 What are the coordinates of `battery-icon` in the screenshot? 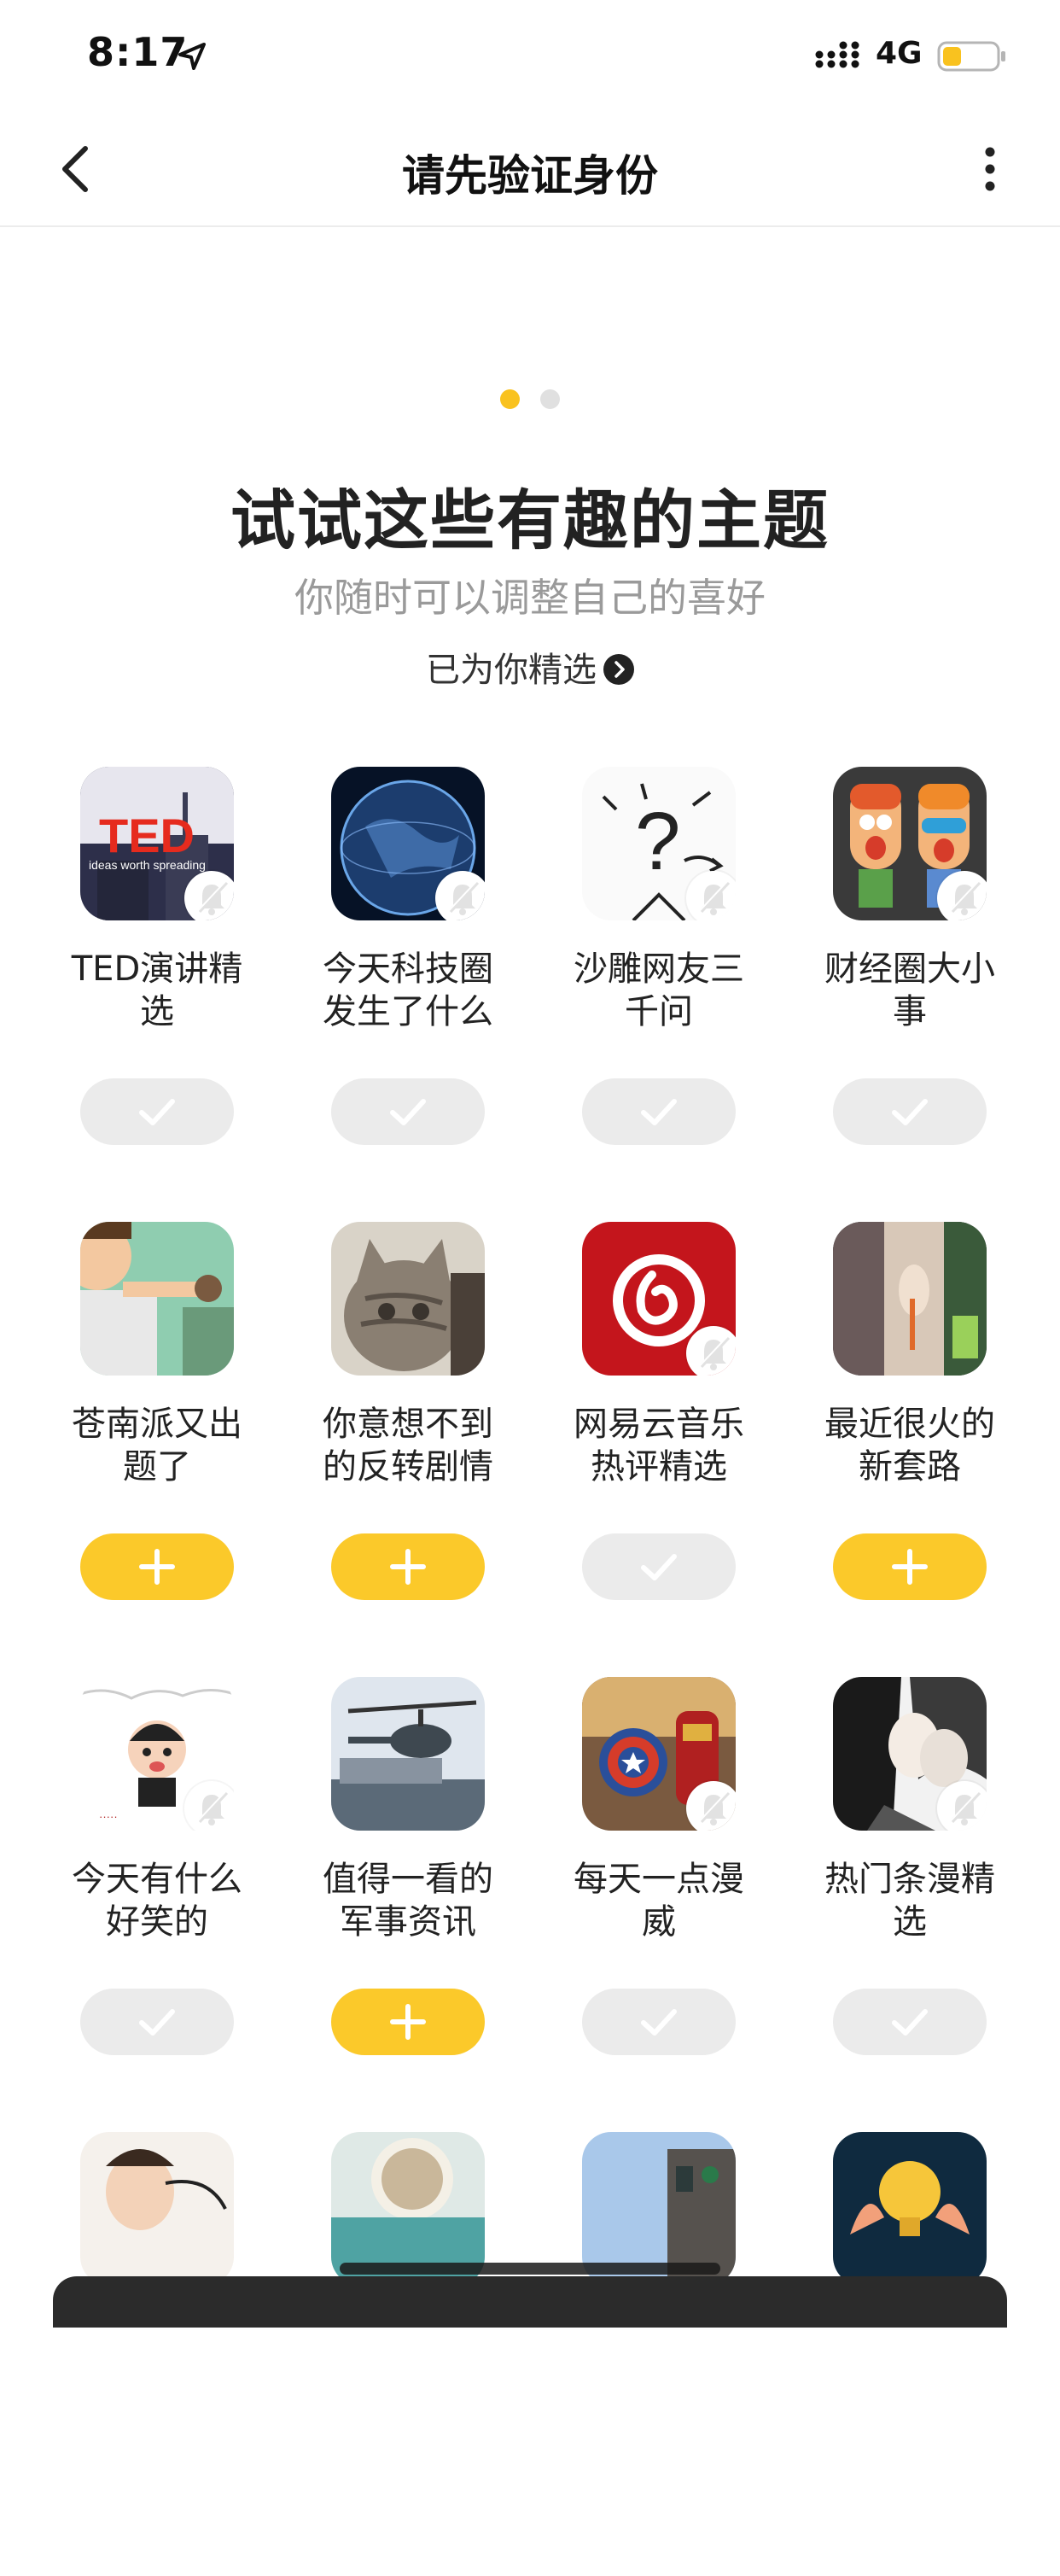 It's located at (971, 56).